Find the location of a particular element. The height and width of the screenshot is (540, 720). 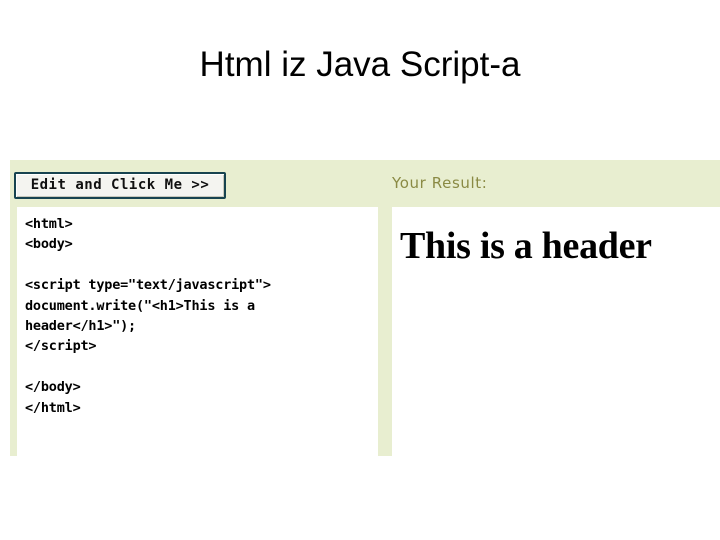

edit-and-click-me-button: Edit and Click Me >> is located at coordinates (120, 185).